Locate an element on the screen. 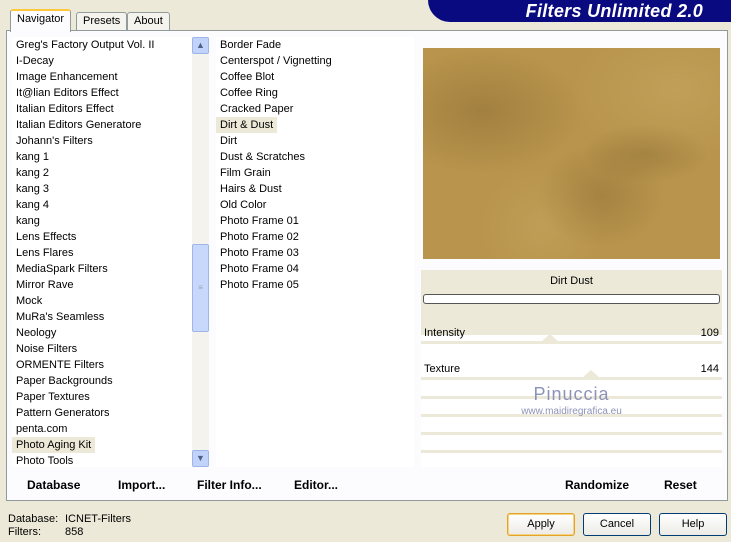 Image resolution: width=731 pixels, height=542 pixels. list-item: Hairs & Dust is located at coordinates (251, 189).